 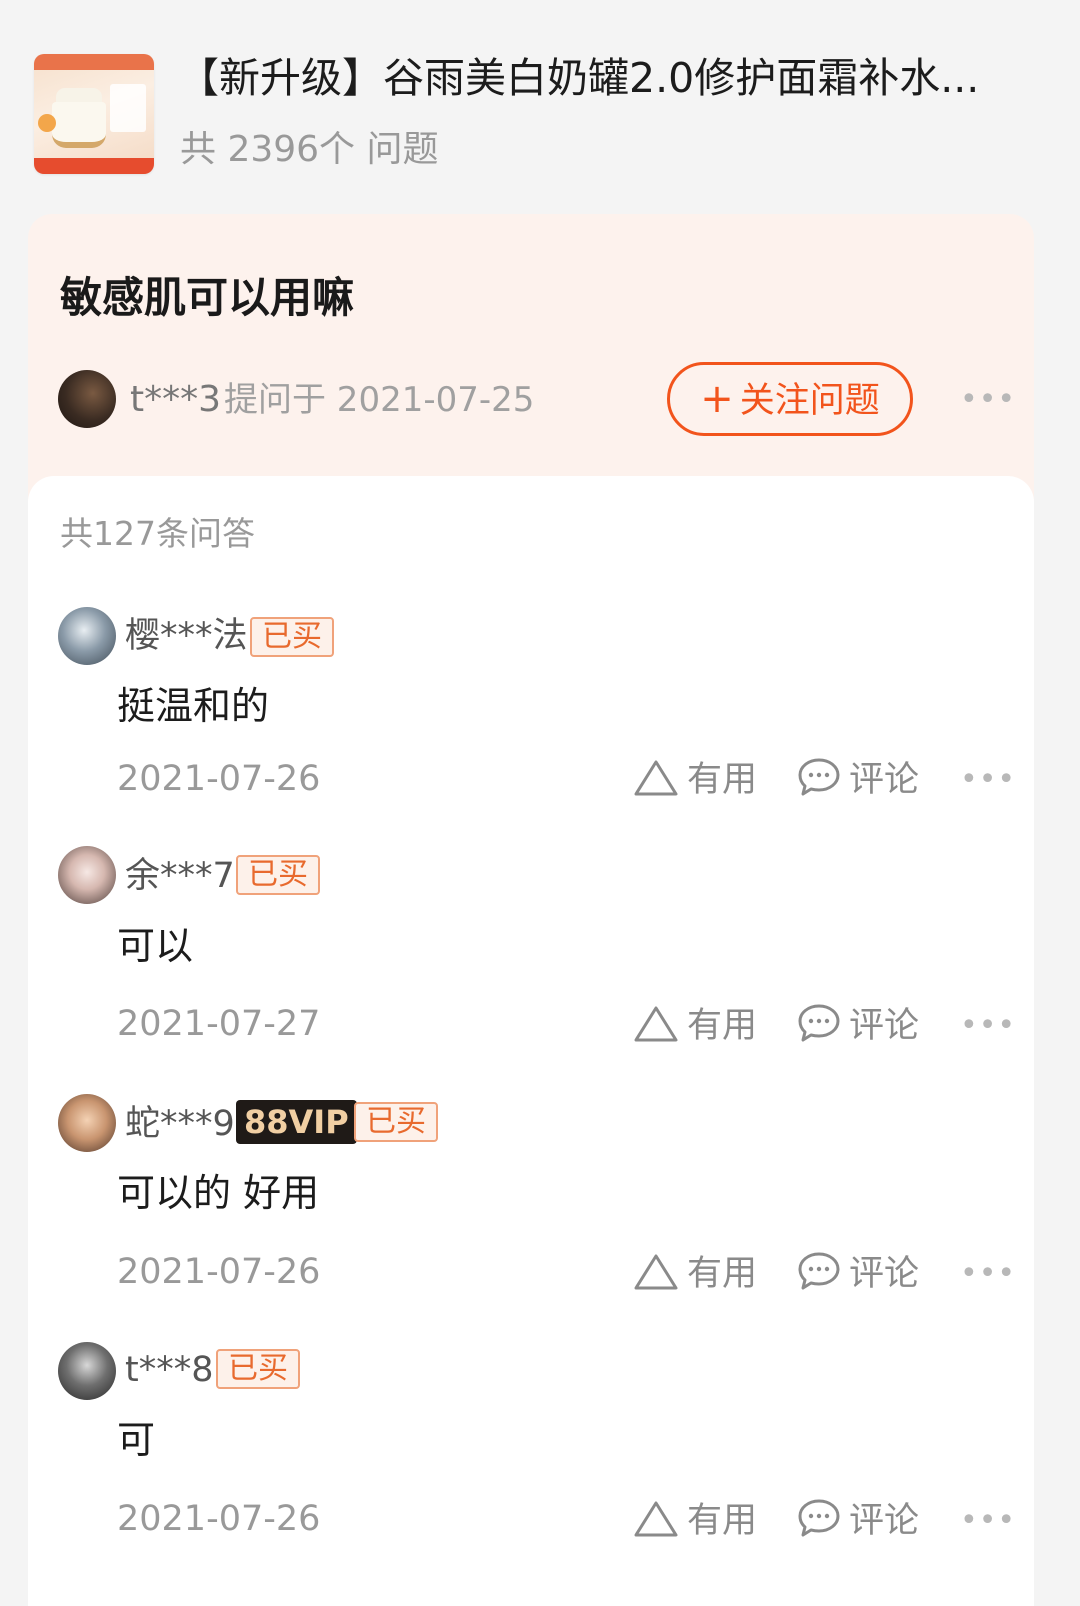 What do you see at coordinates (988, 400) in the screenshot?
I see `question-more-icon: •••` at bounding box center [988, 400].